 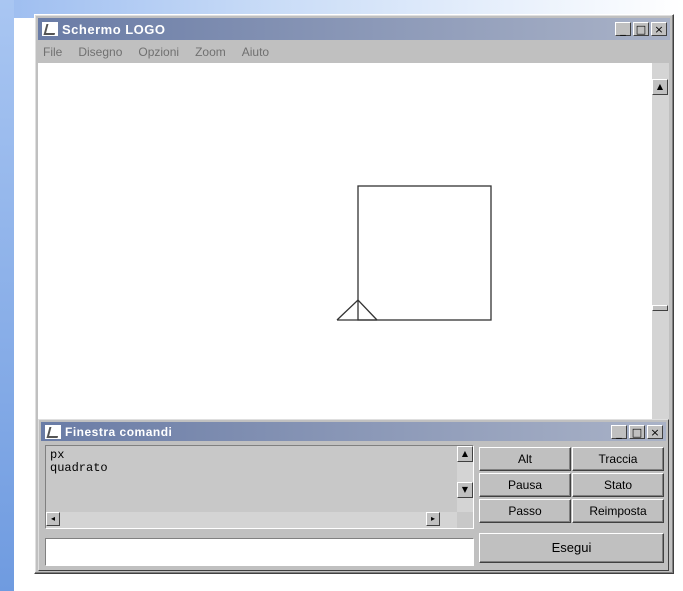 I want to click on stato-button: Stato, so click(x=618, y=485).